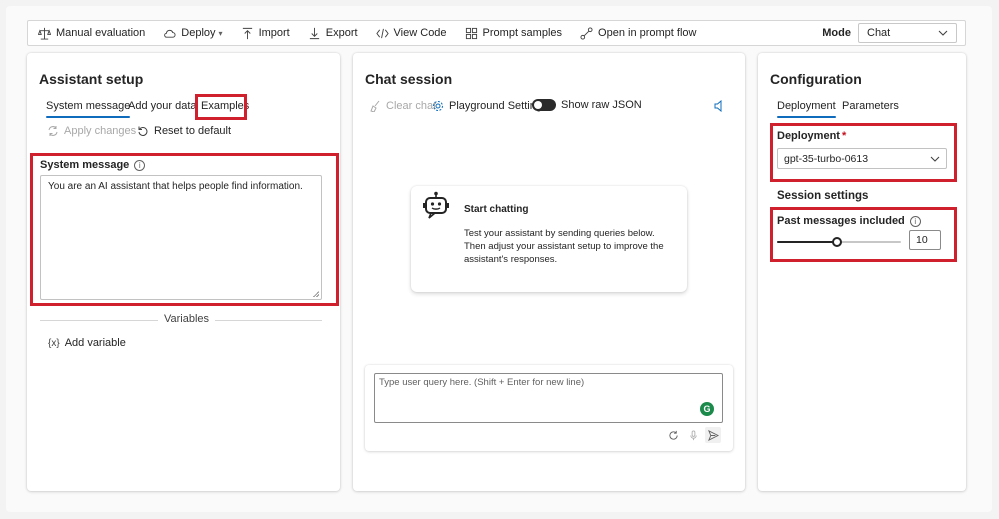 The width and height of the screenshot is (999, 519). Describe the element at coordinates (87, 343) in the screenshot. I see `add-variable-button: {x} Add variable` at that location.